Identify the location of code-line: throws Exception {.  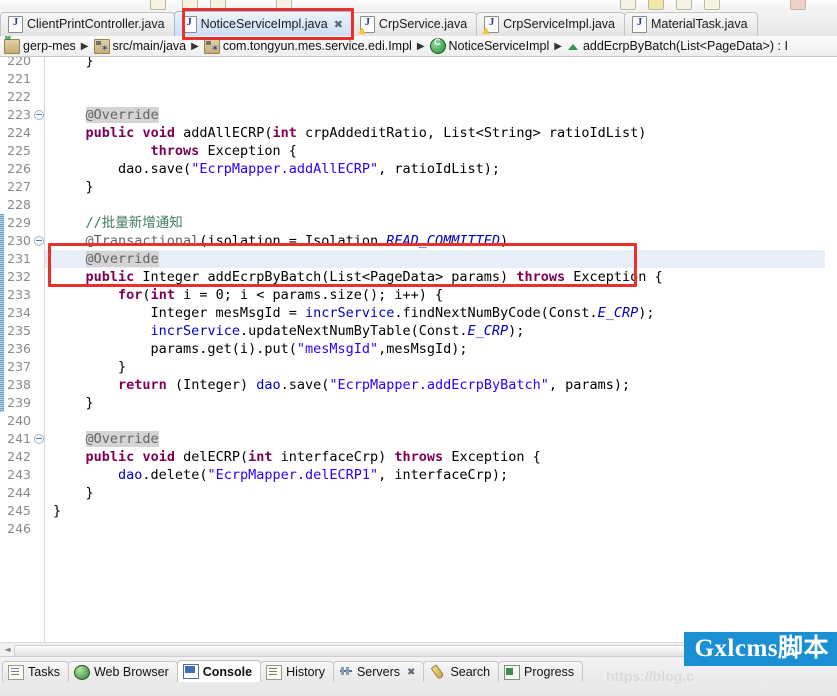
(435, 151).